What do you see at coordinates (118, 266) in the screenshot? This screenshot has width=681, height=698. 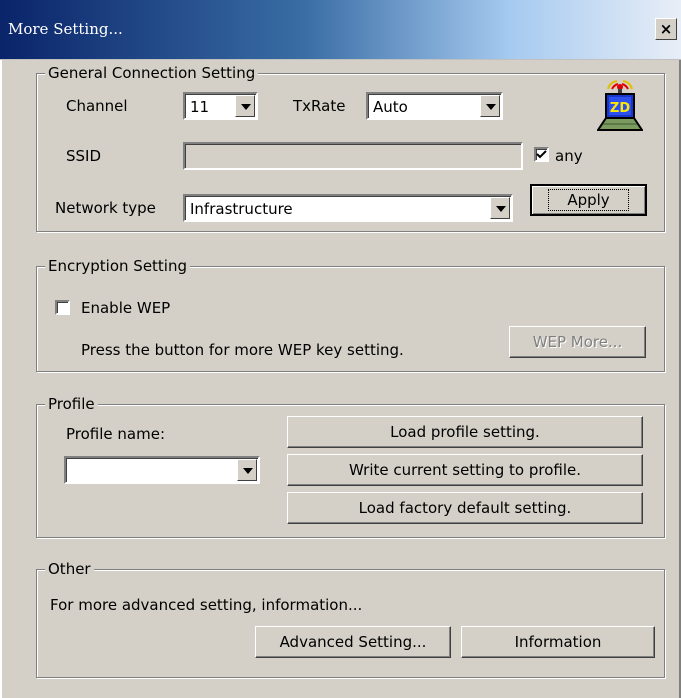 I see `encryption-legend: Encryption Setting` at bounding box center [118, 266].